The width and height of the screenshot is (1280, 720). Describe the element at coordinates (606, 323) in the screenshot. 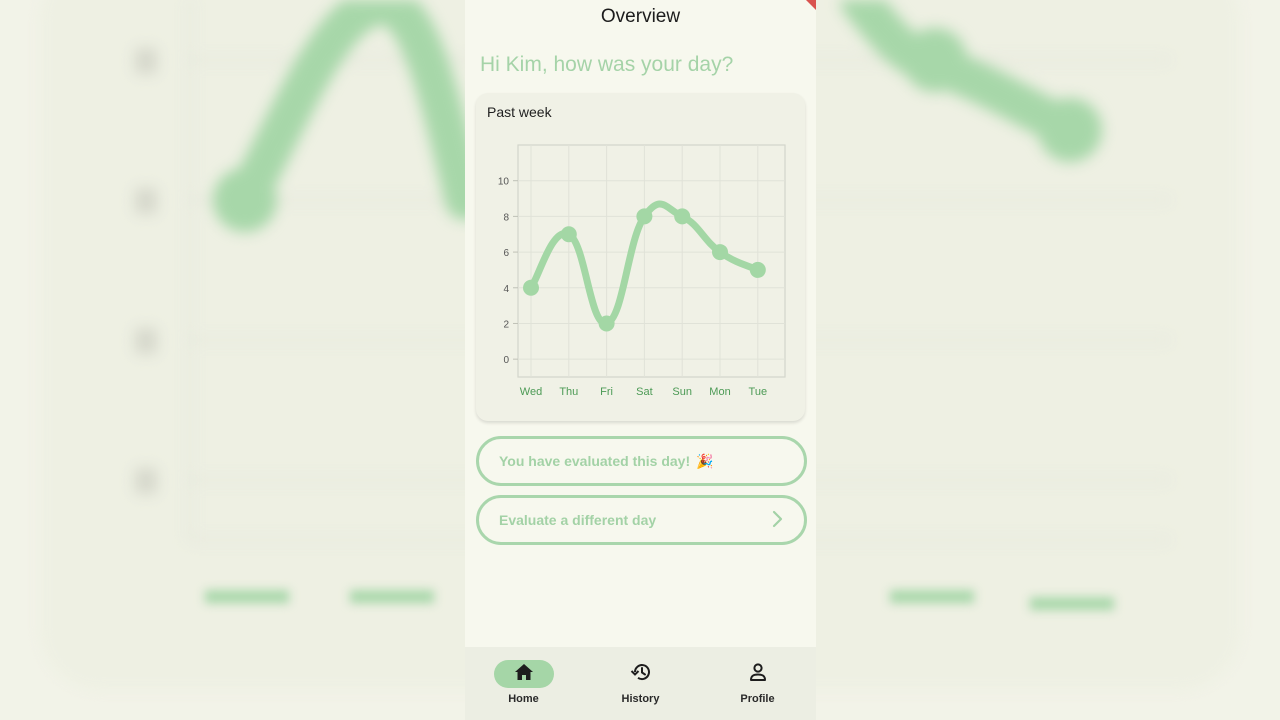

I see `data-point-fri` at that location.